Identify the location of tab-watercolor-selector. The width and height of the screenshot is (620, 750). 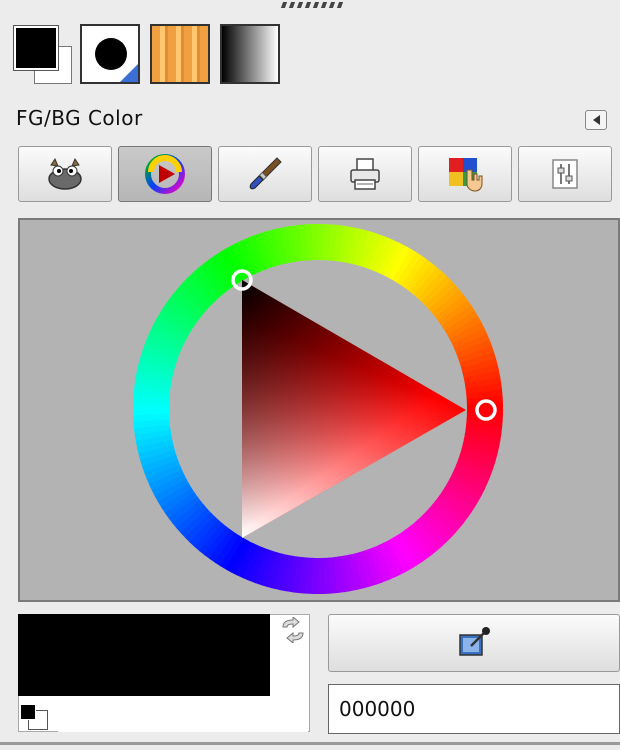
(265, 174).